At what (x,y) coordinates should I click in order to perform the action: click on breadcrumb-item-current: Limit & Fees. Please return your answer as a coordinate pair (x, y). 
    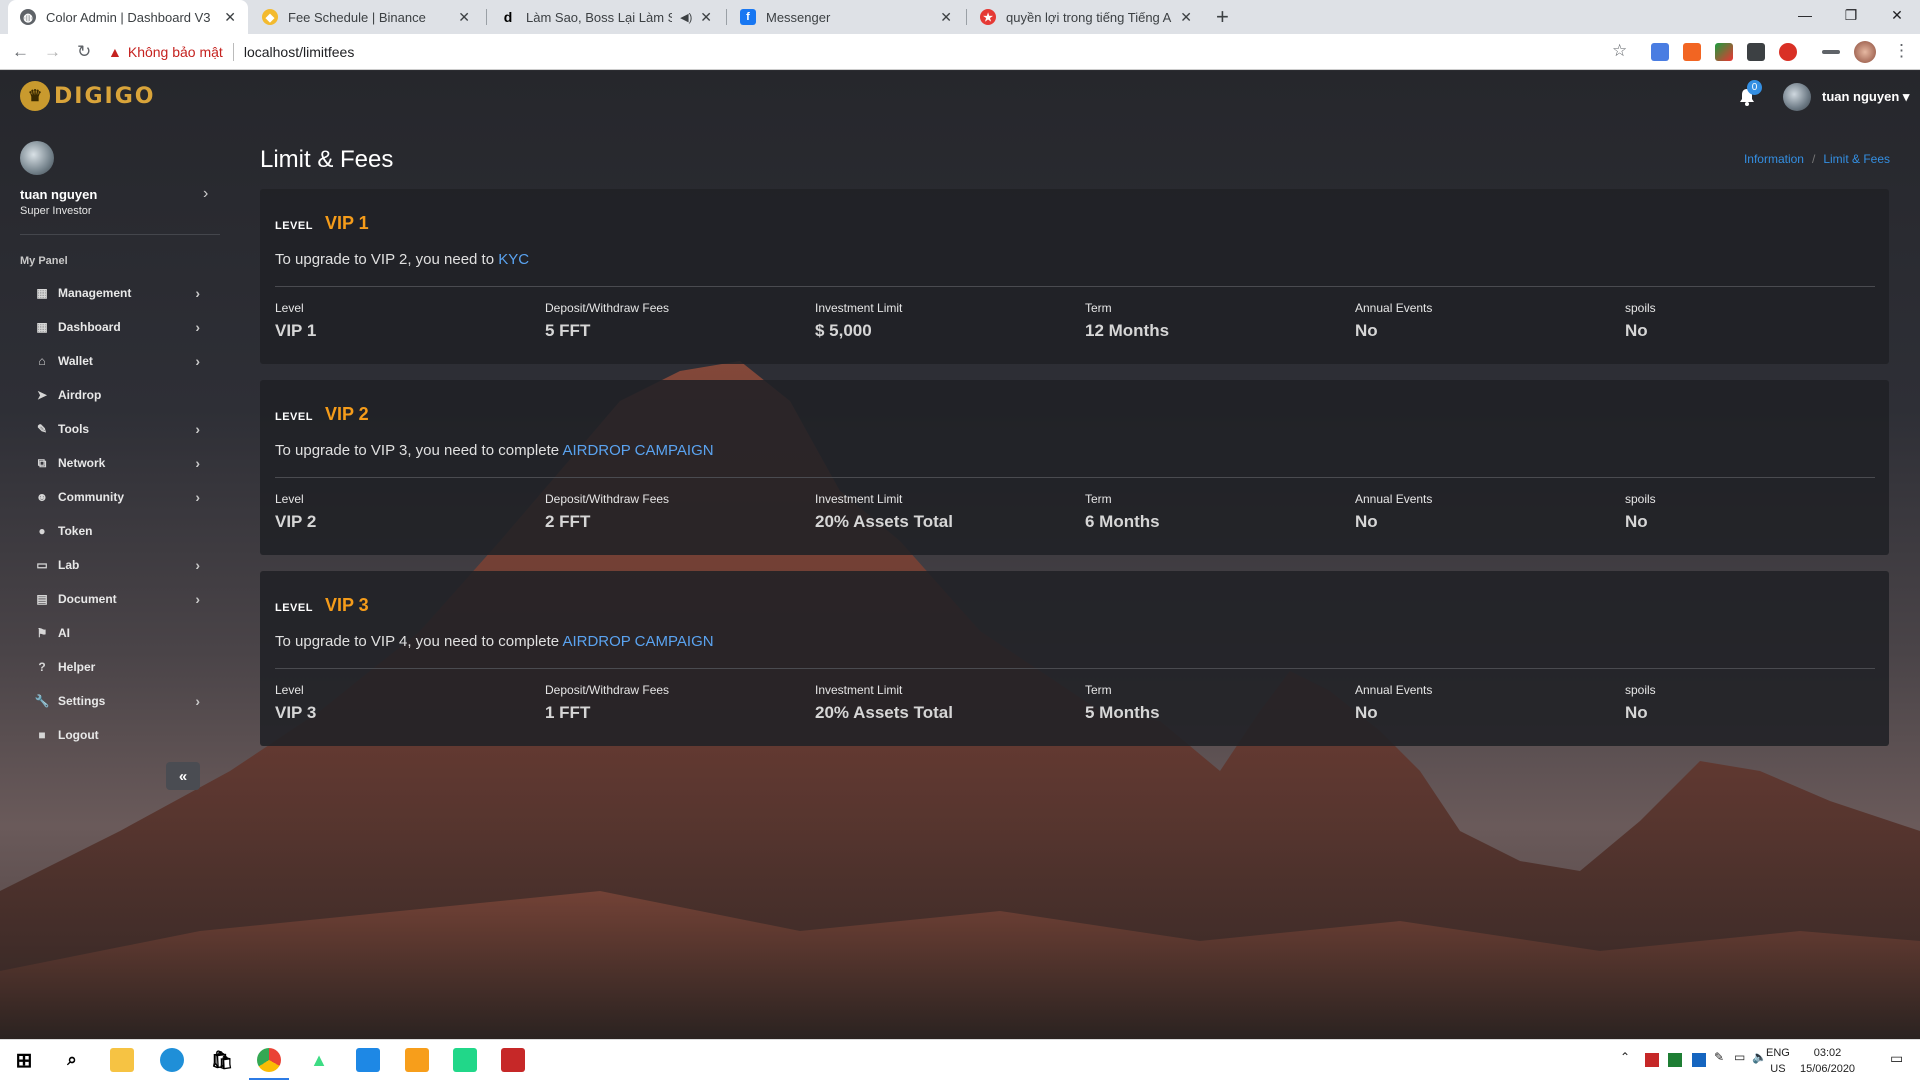
    Looking at the image, I should click on (1856, 159).